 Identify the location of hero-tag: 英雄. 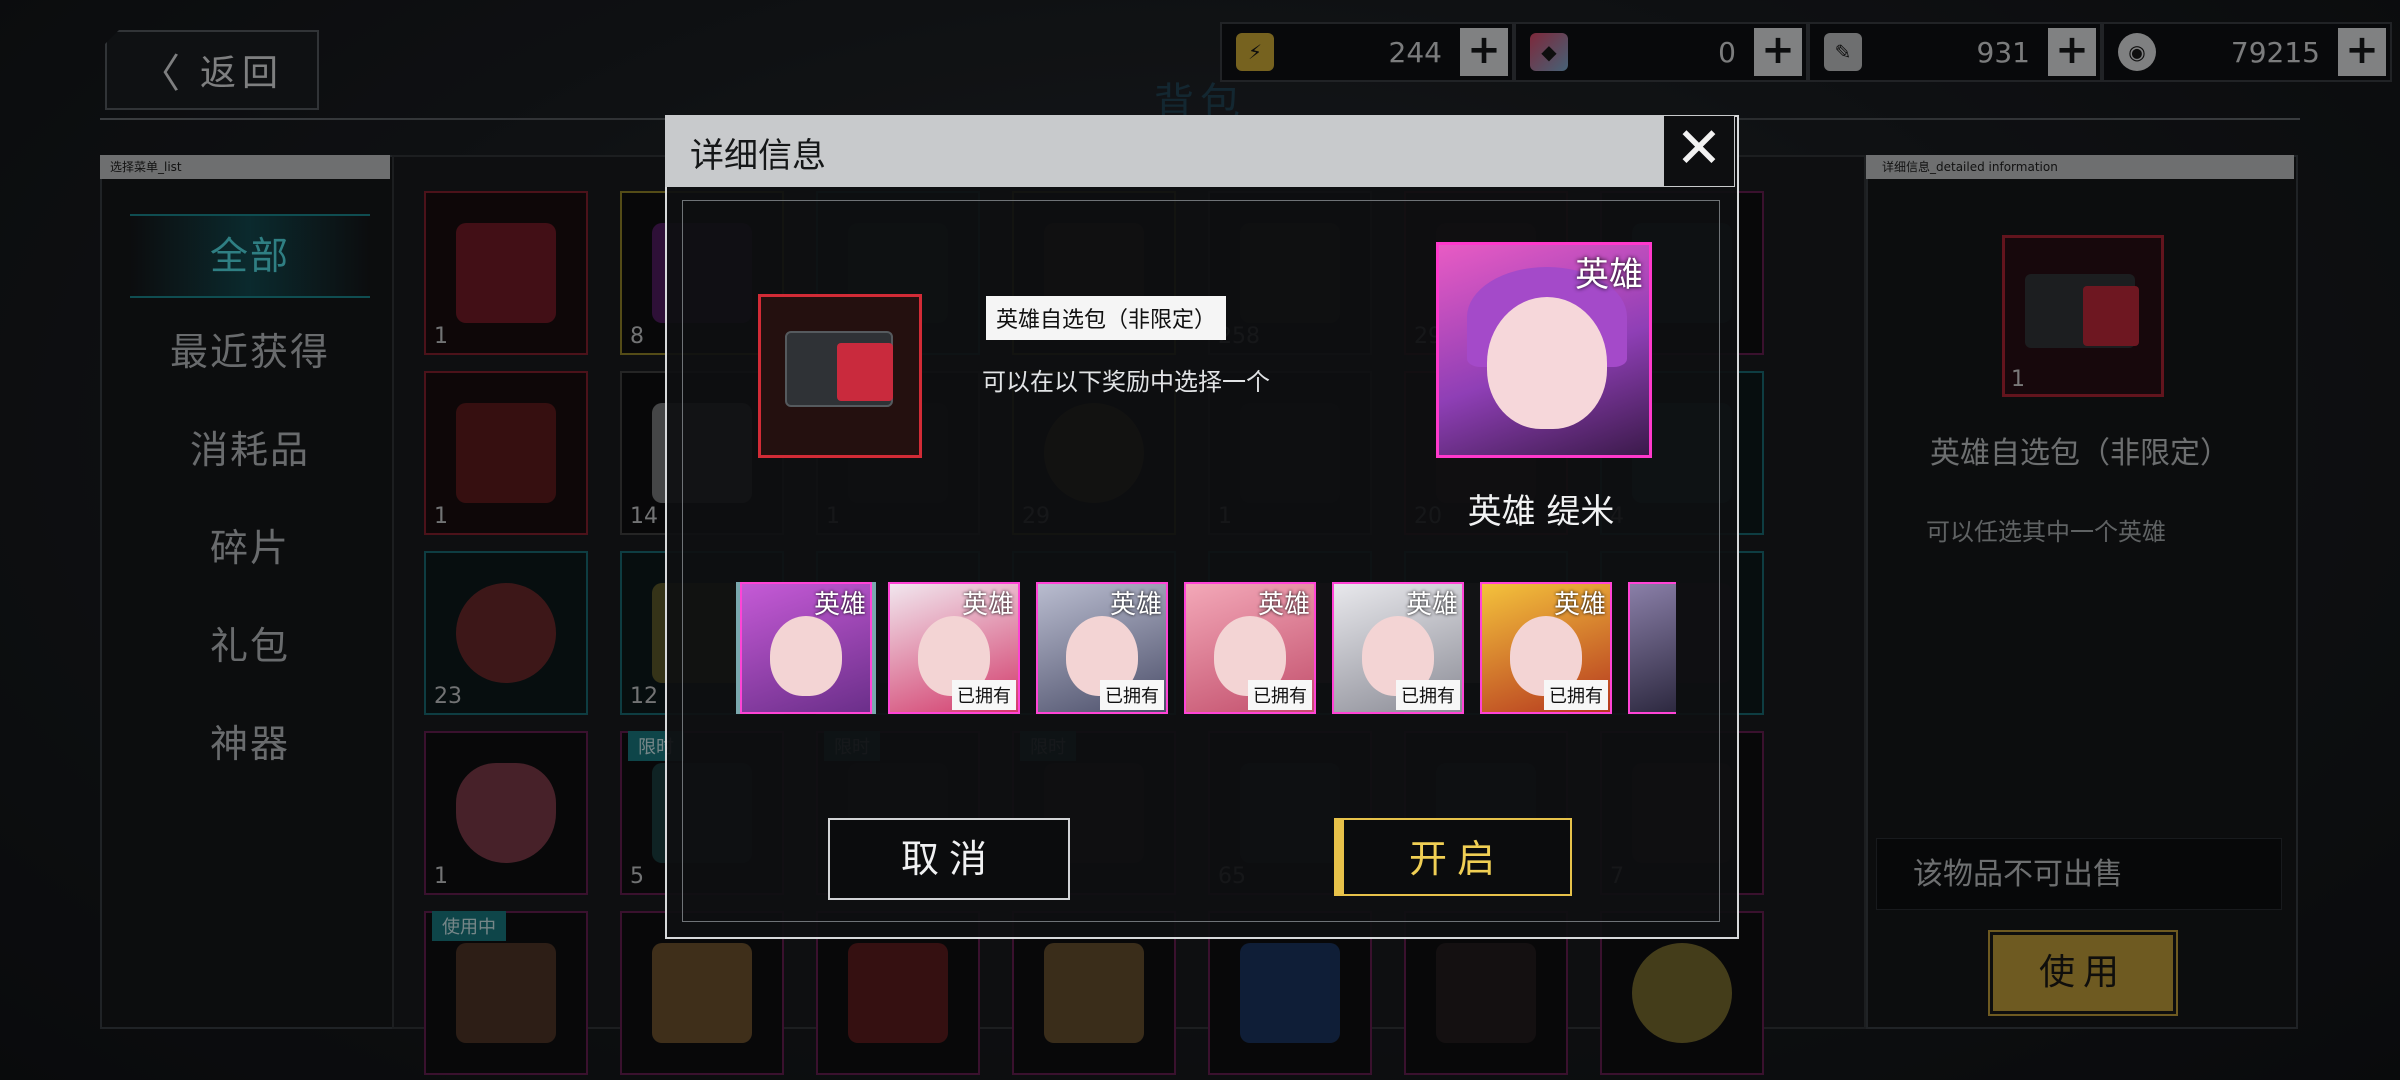
(1609, 275).